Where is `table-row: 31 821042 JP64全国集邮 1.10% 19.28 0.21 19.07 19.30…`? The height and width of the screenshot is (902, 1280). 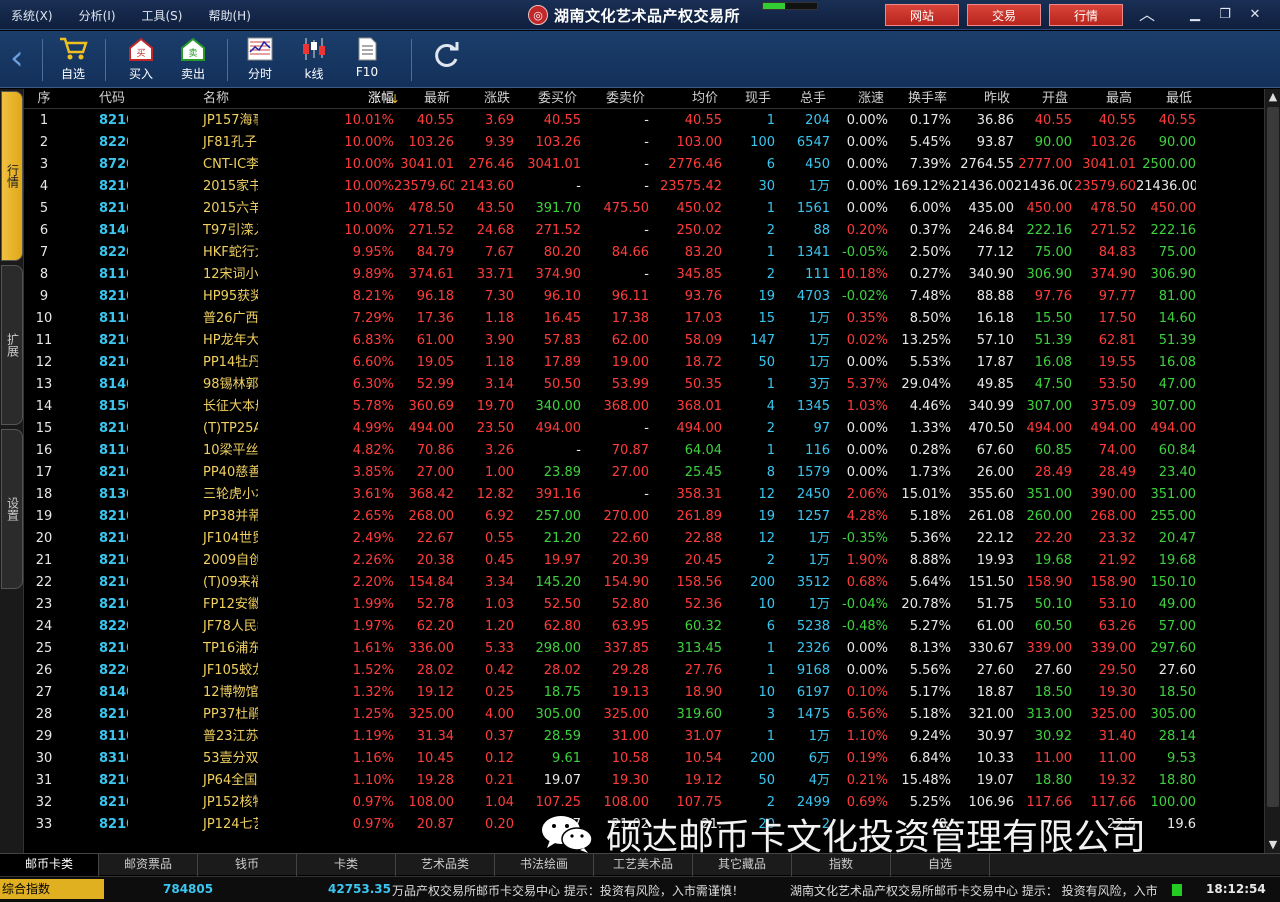 table-row: 31 821042 JP64全国集邮 1.10% 19.28 0.21 19.07 19.30… is located at coordinates (644, 781).